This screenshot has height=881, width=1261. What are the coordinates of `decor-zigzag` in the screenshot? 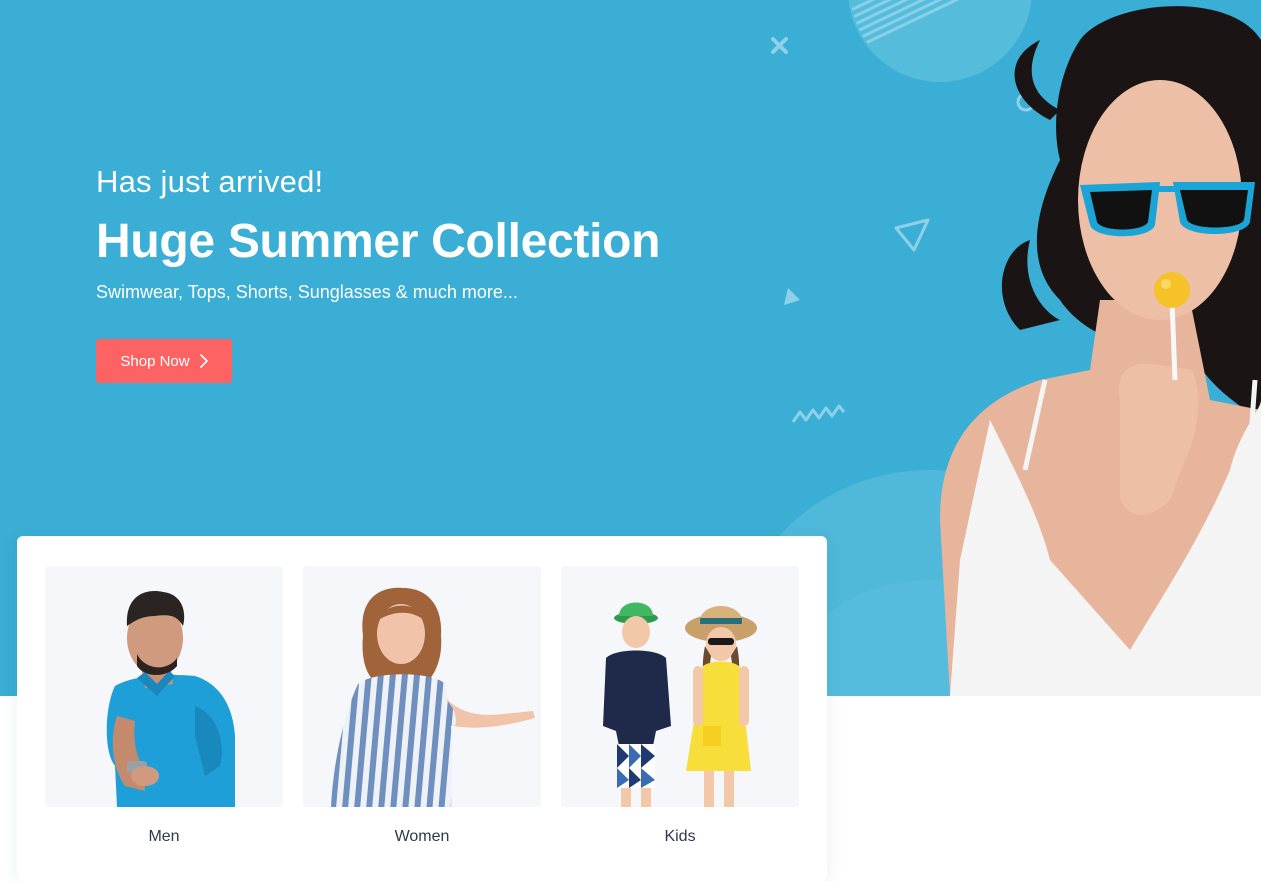 It's located at (818, 413).